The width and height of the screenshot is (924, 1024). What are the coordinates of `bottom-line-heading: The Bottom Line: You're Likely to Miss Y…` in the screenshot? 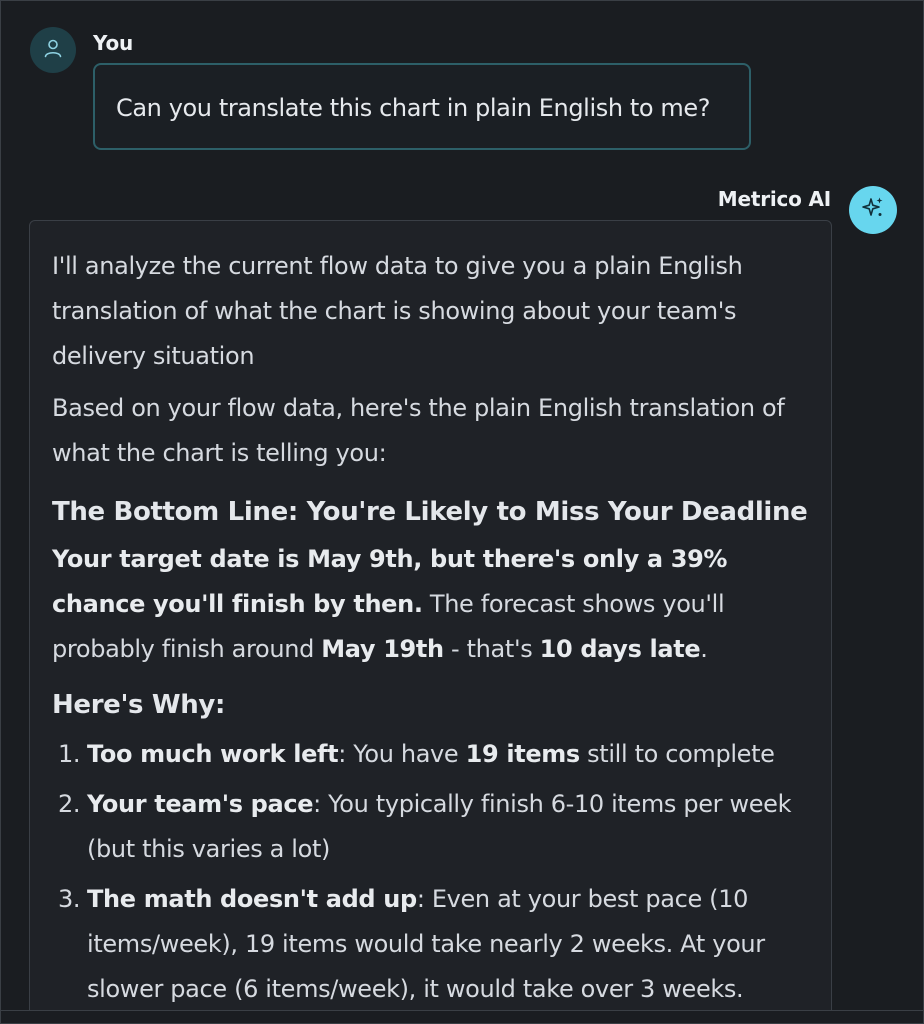 It's located at (430, 512).